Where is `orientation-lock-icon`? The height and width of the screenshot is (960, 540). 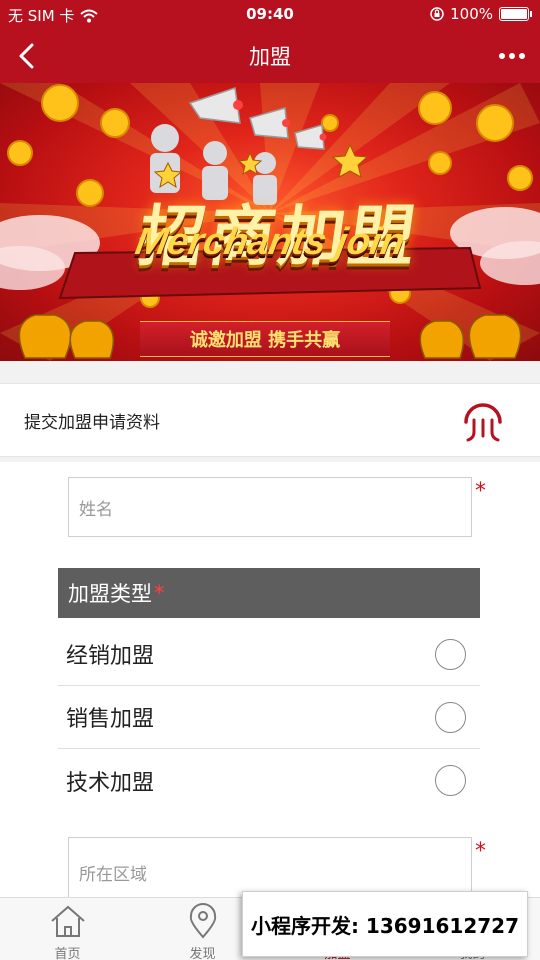 orientation-lock-icon is located at coordinates (437, 14).